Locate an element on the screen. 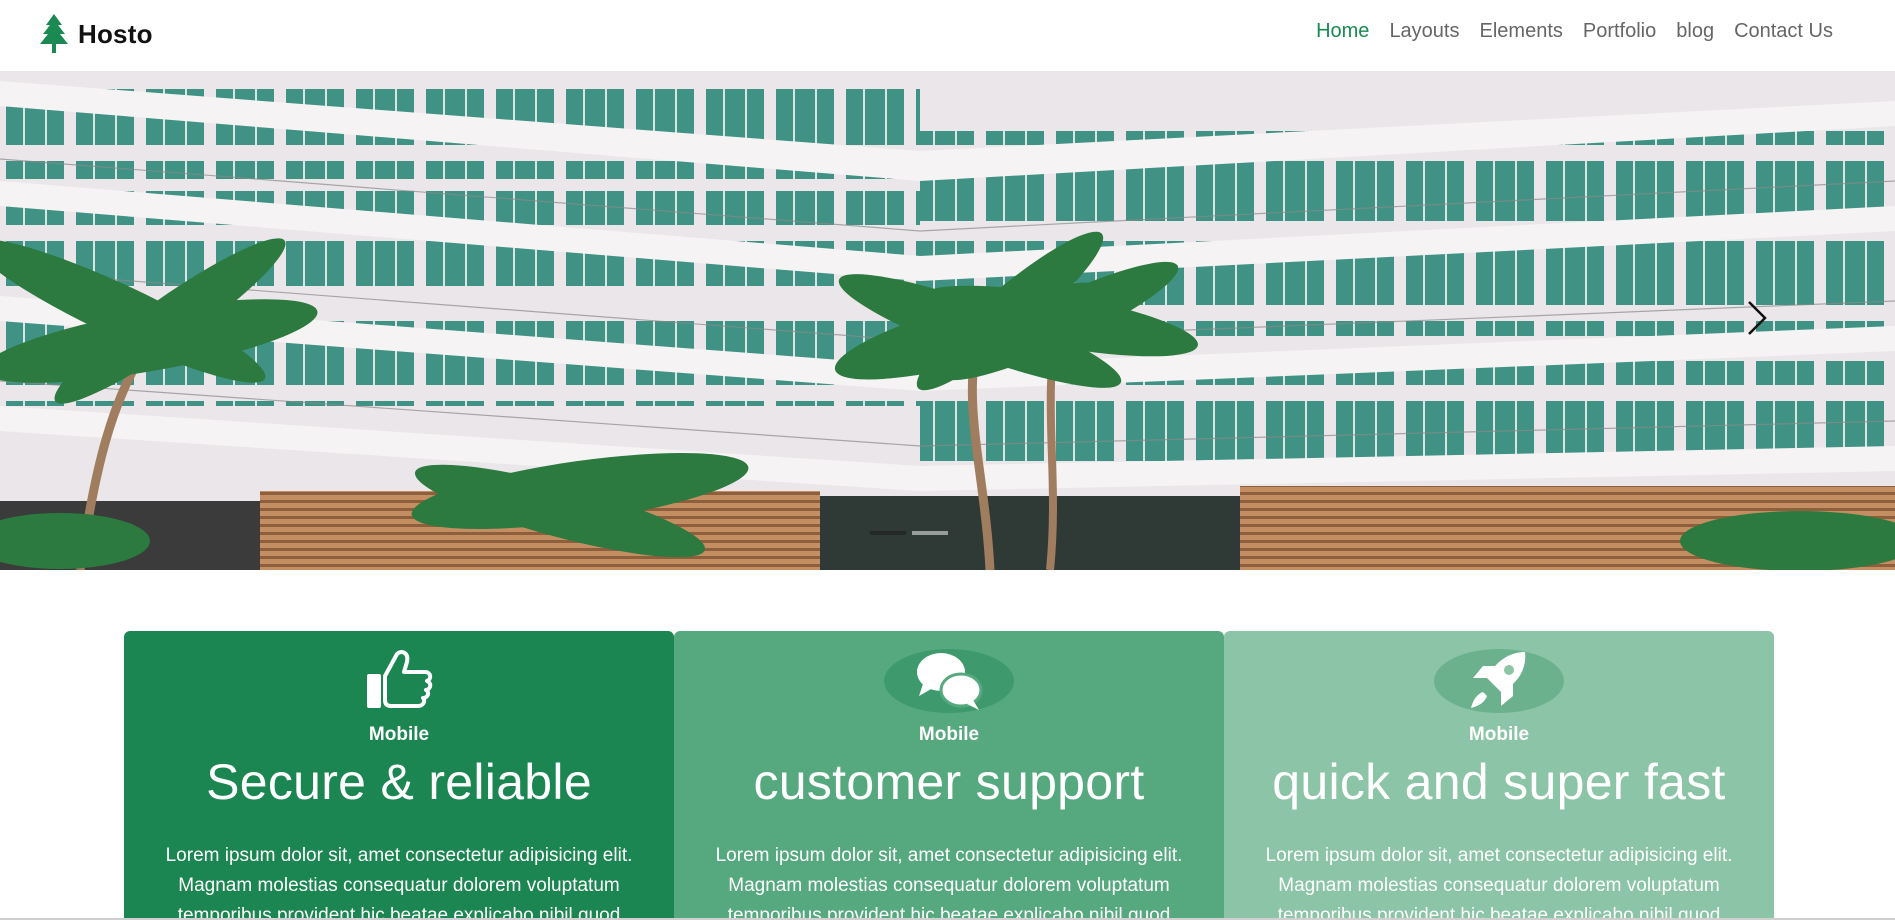  nav-link-portfolio: Portfolio is located at coordinates (1619, 31).